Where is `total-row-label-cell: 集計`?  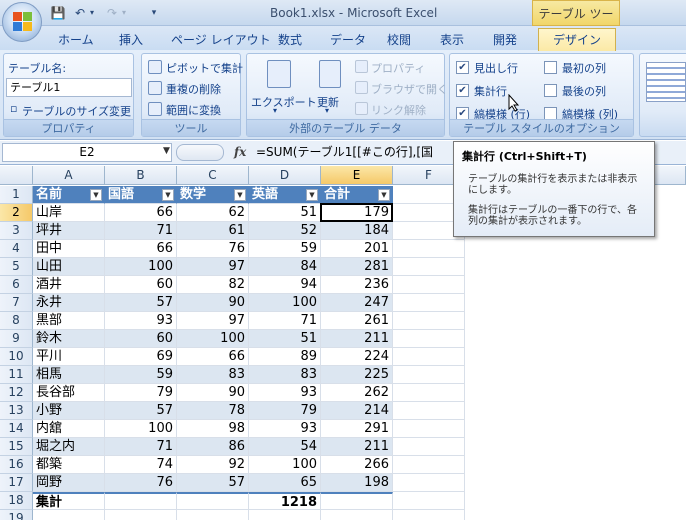 total-row-label-cell: 集計 is located at coordinates (69, 501).